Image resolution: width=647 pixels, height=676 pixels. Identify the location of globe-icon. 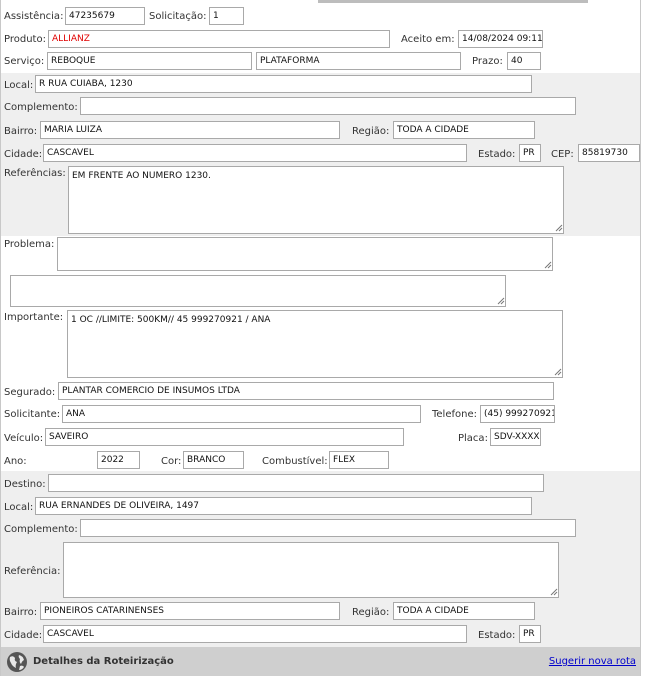
(17, 662).